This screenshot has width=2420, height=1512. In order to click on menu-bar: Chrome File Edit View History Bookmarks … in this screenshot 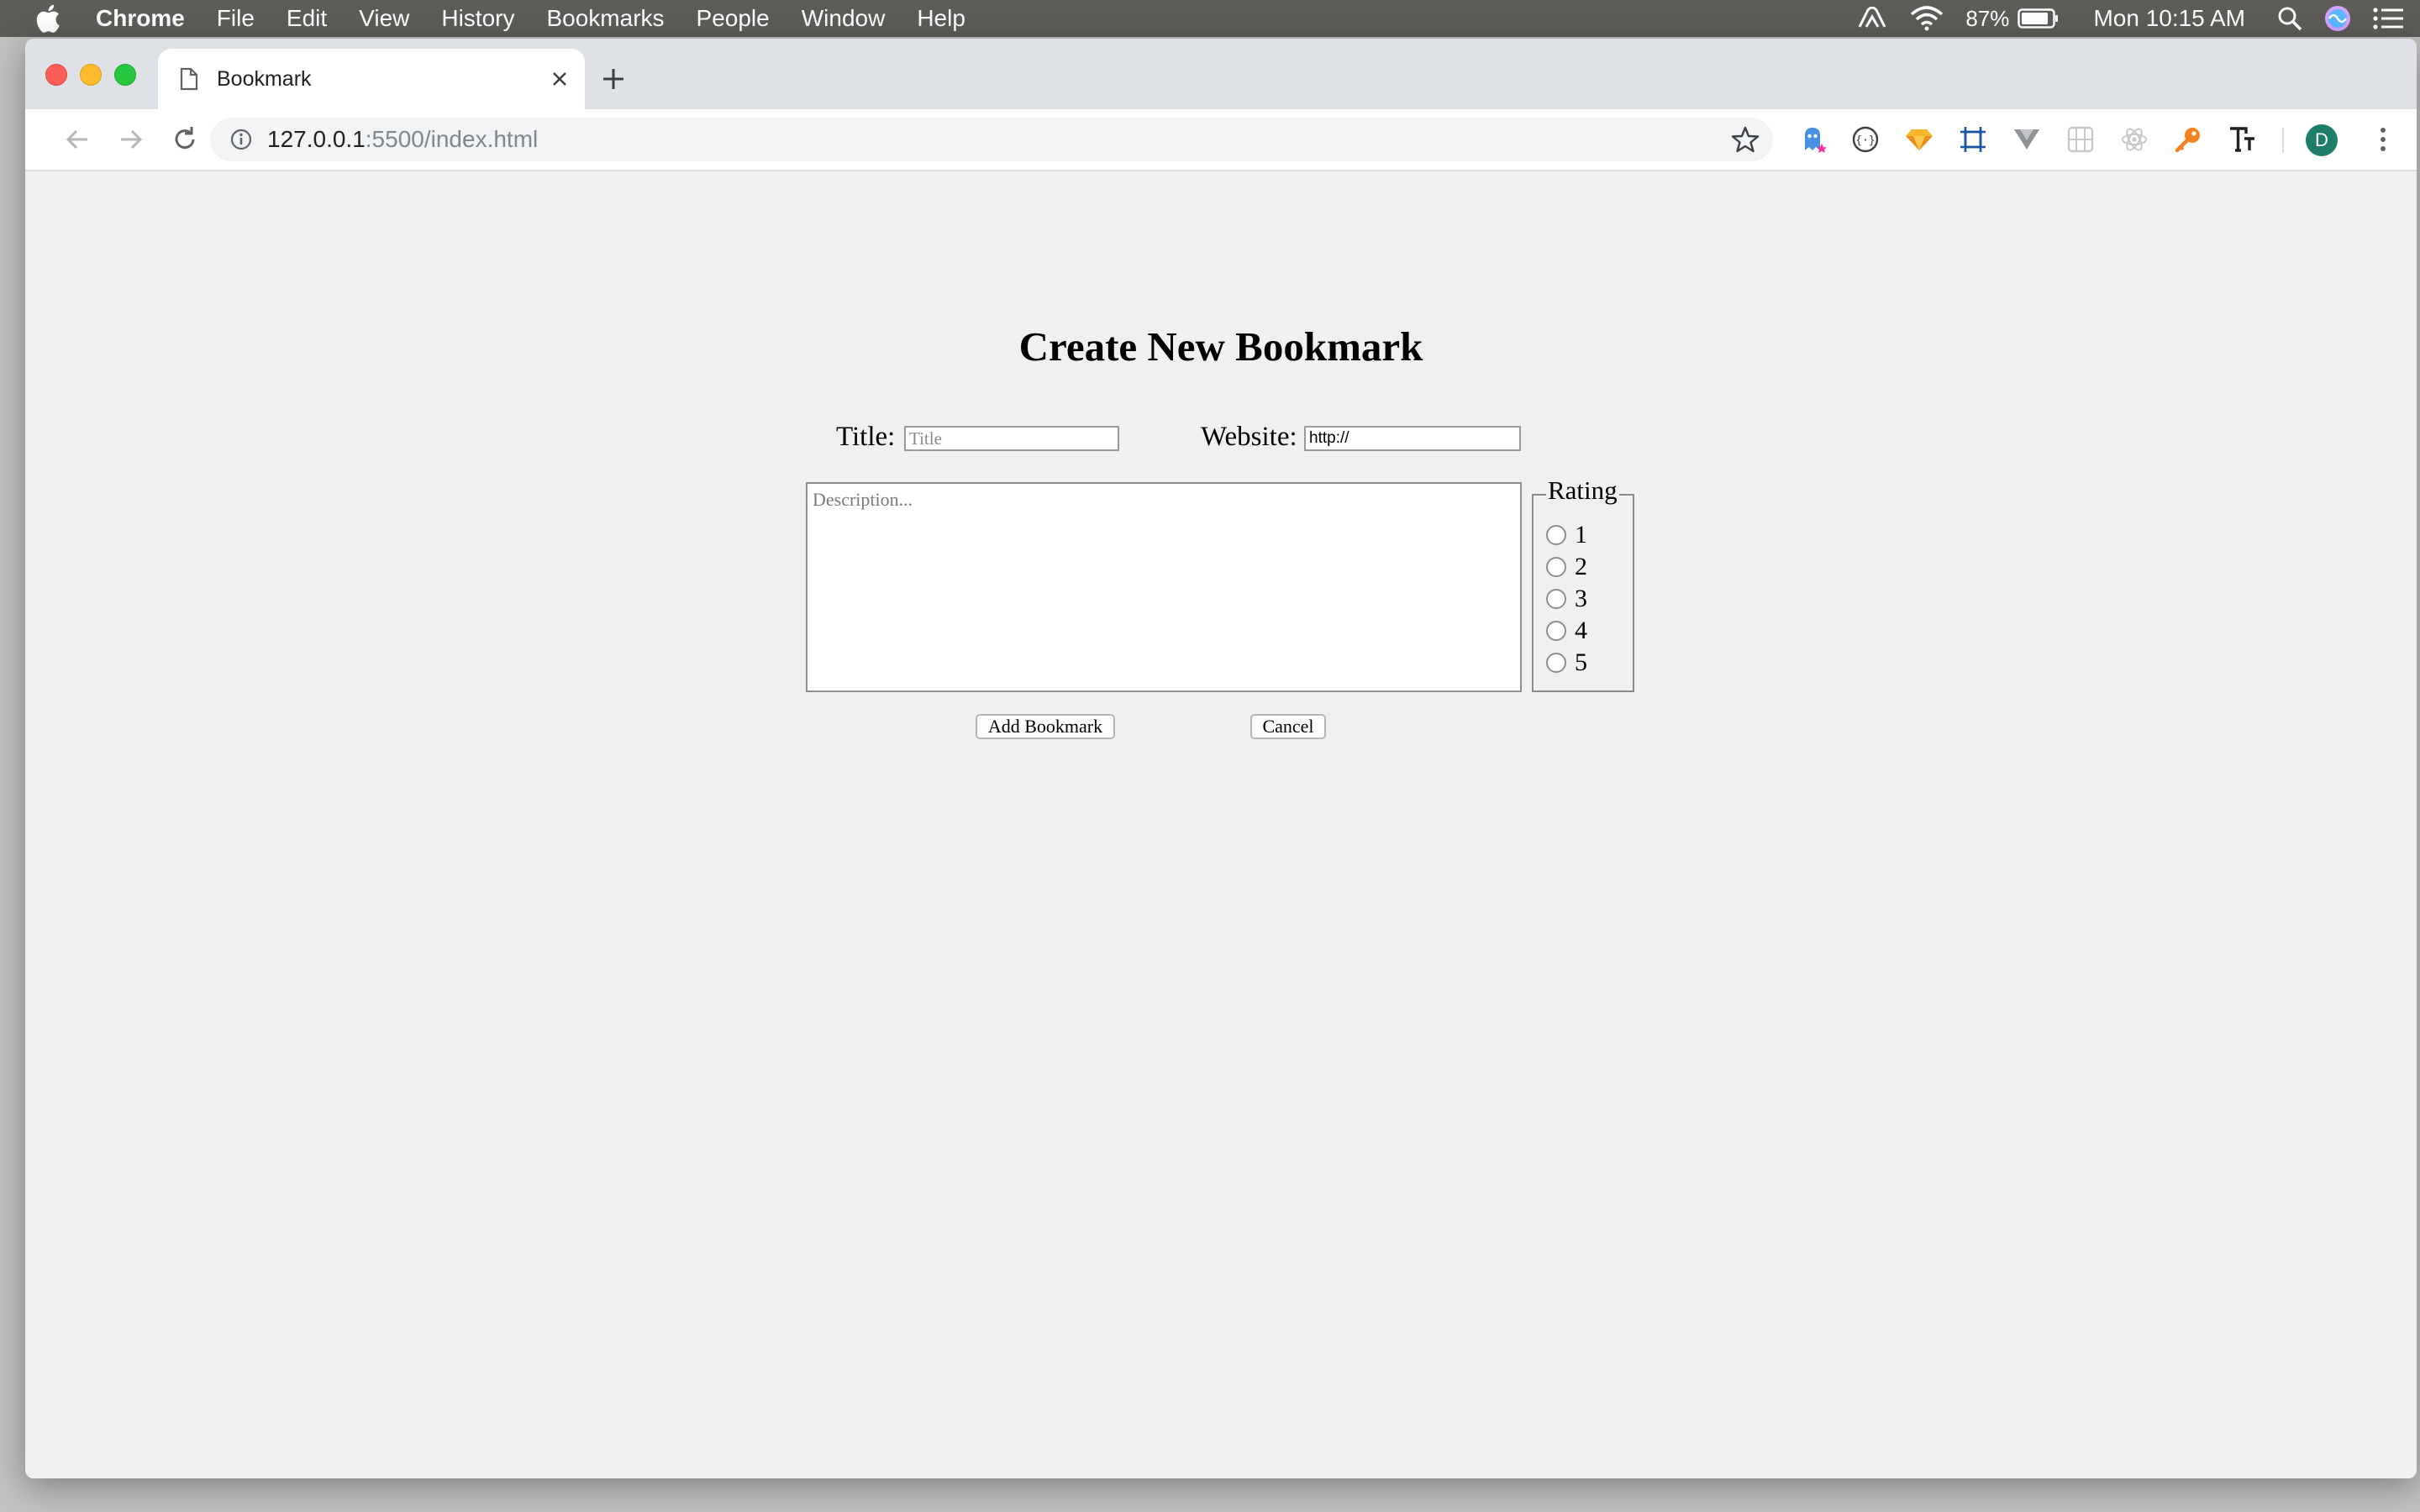, I will do `click(1210, 18)`.